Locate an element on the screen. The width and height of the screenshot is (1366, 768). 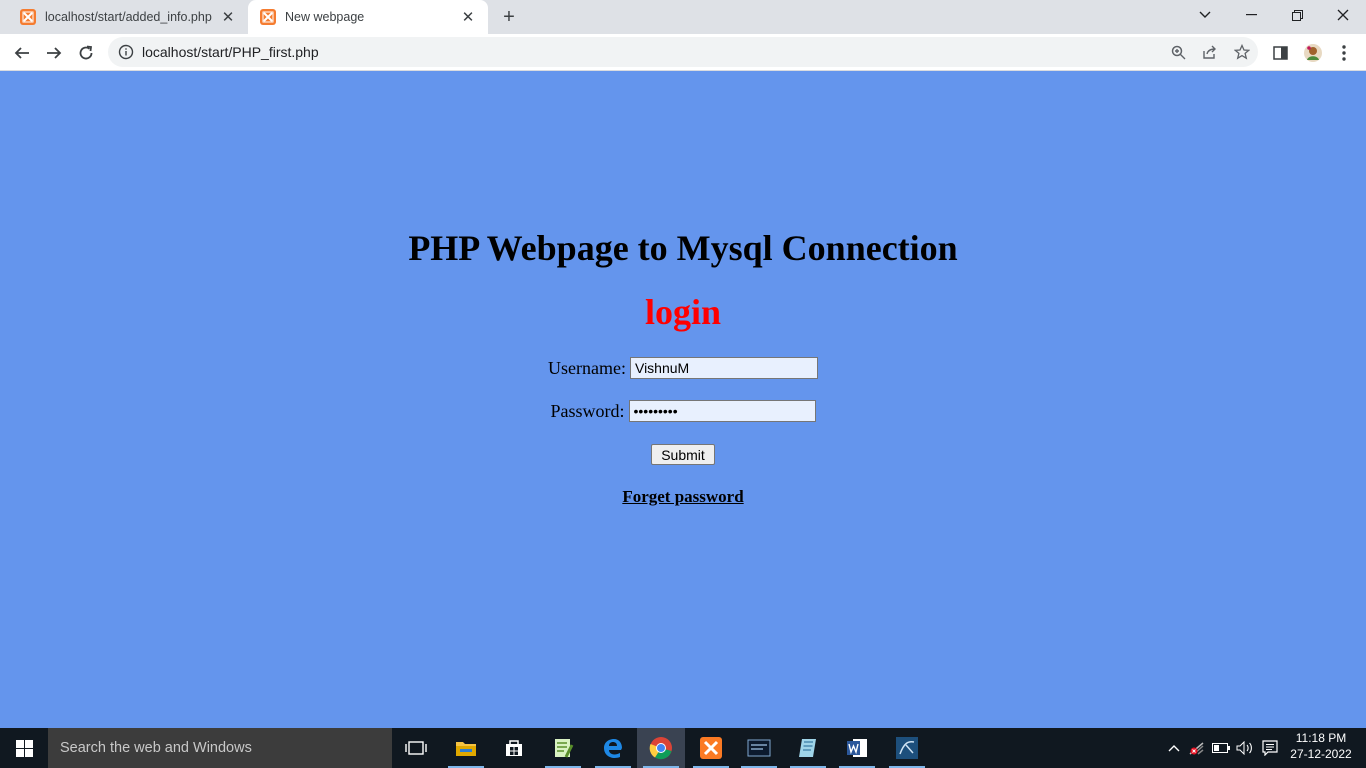
windows-logo-icon is located at coordinates (24, 748).